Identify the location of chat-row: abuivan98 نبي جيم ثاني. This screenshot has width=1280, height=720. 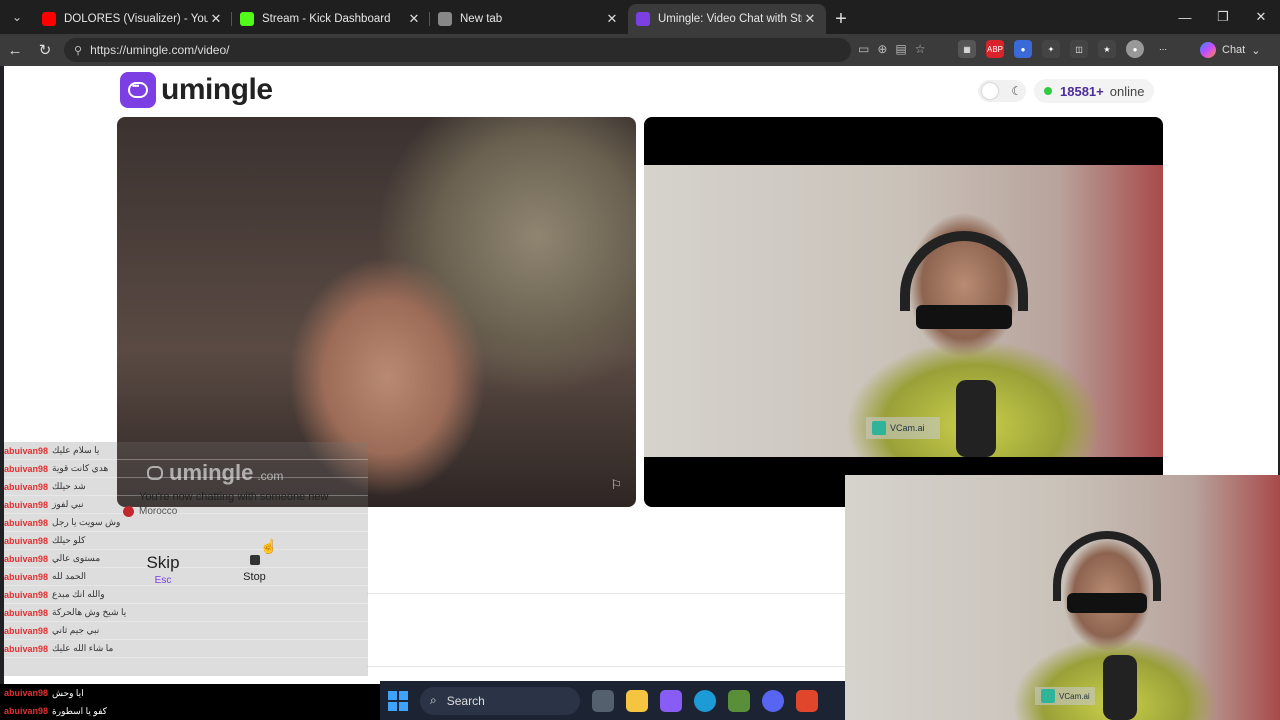
(186, 631).